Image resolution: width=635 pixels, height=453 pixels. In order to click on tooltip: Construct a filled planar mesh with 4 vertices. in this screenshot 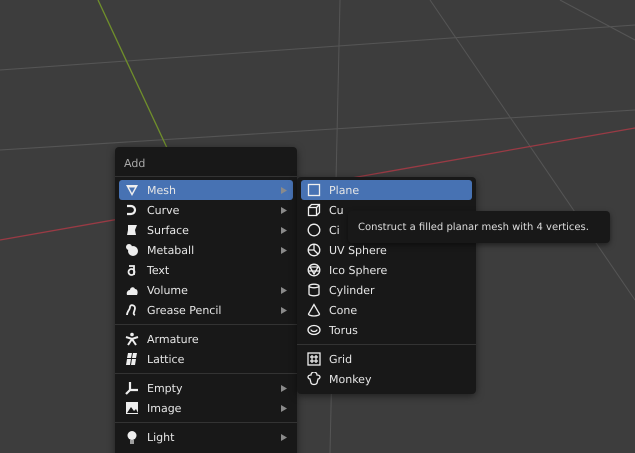, I will do `click(479, 227)`.